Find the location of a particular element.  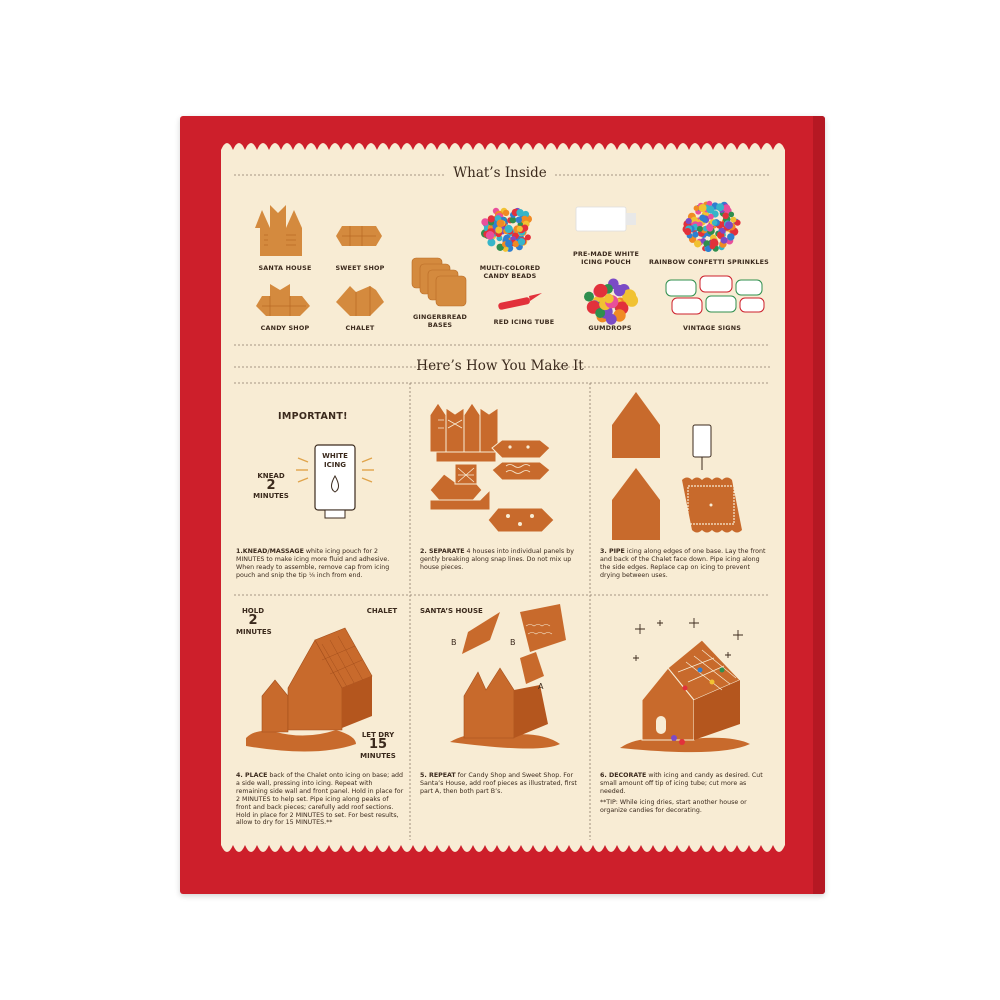

label-sprinkles: RAINBOW CONFETTI SPRINKLES is located at coordinates (709, 262).